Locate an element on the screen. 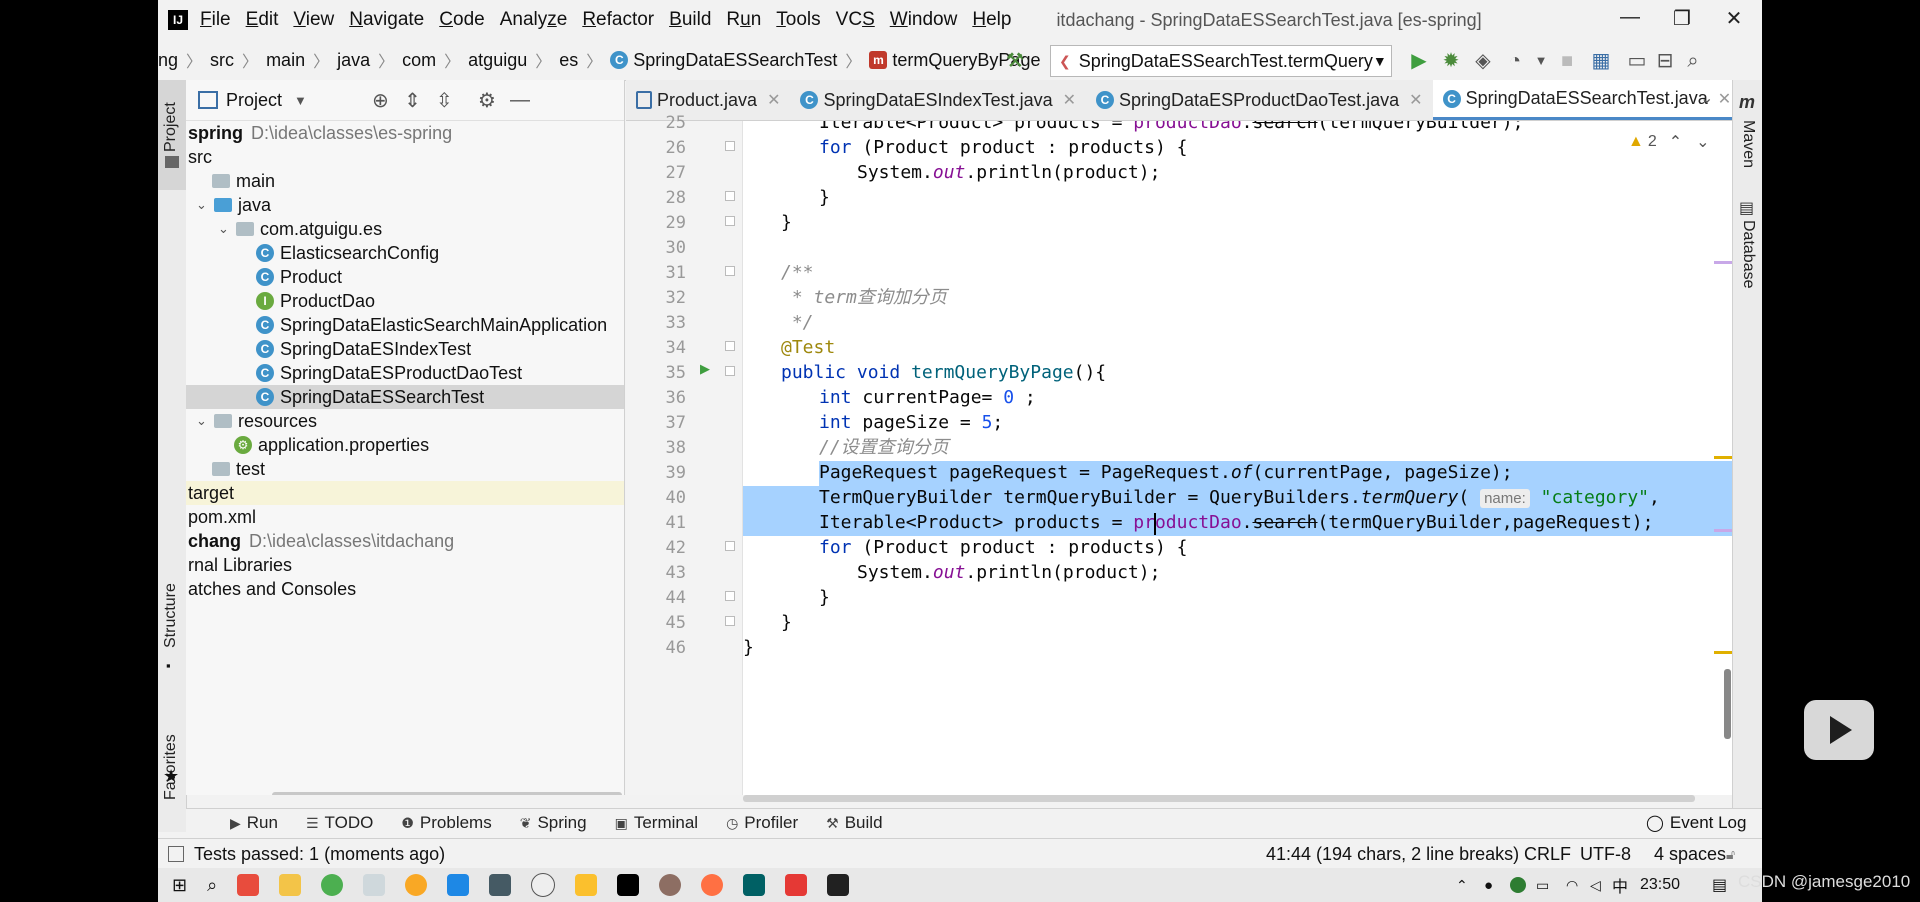  collapse-all-icon: ⇳ is located at coordinates (444, 100).